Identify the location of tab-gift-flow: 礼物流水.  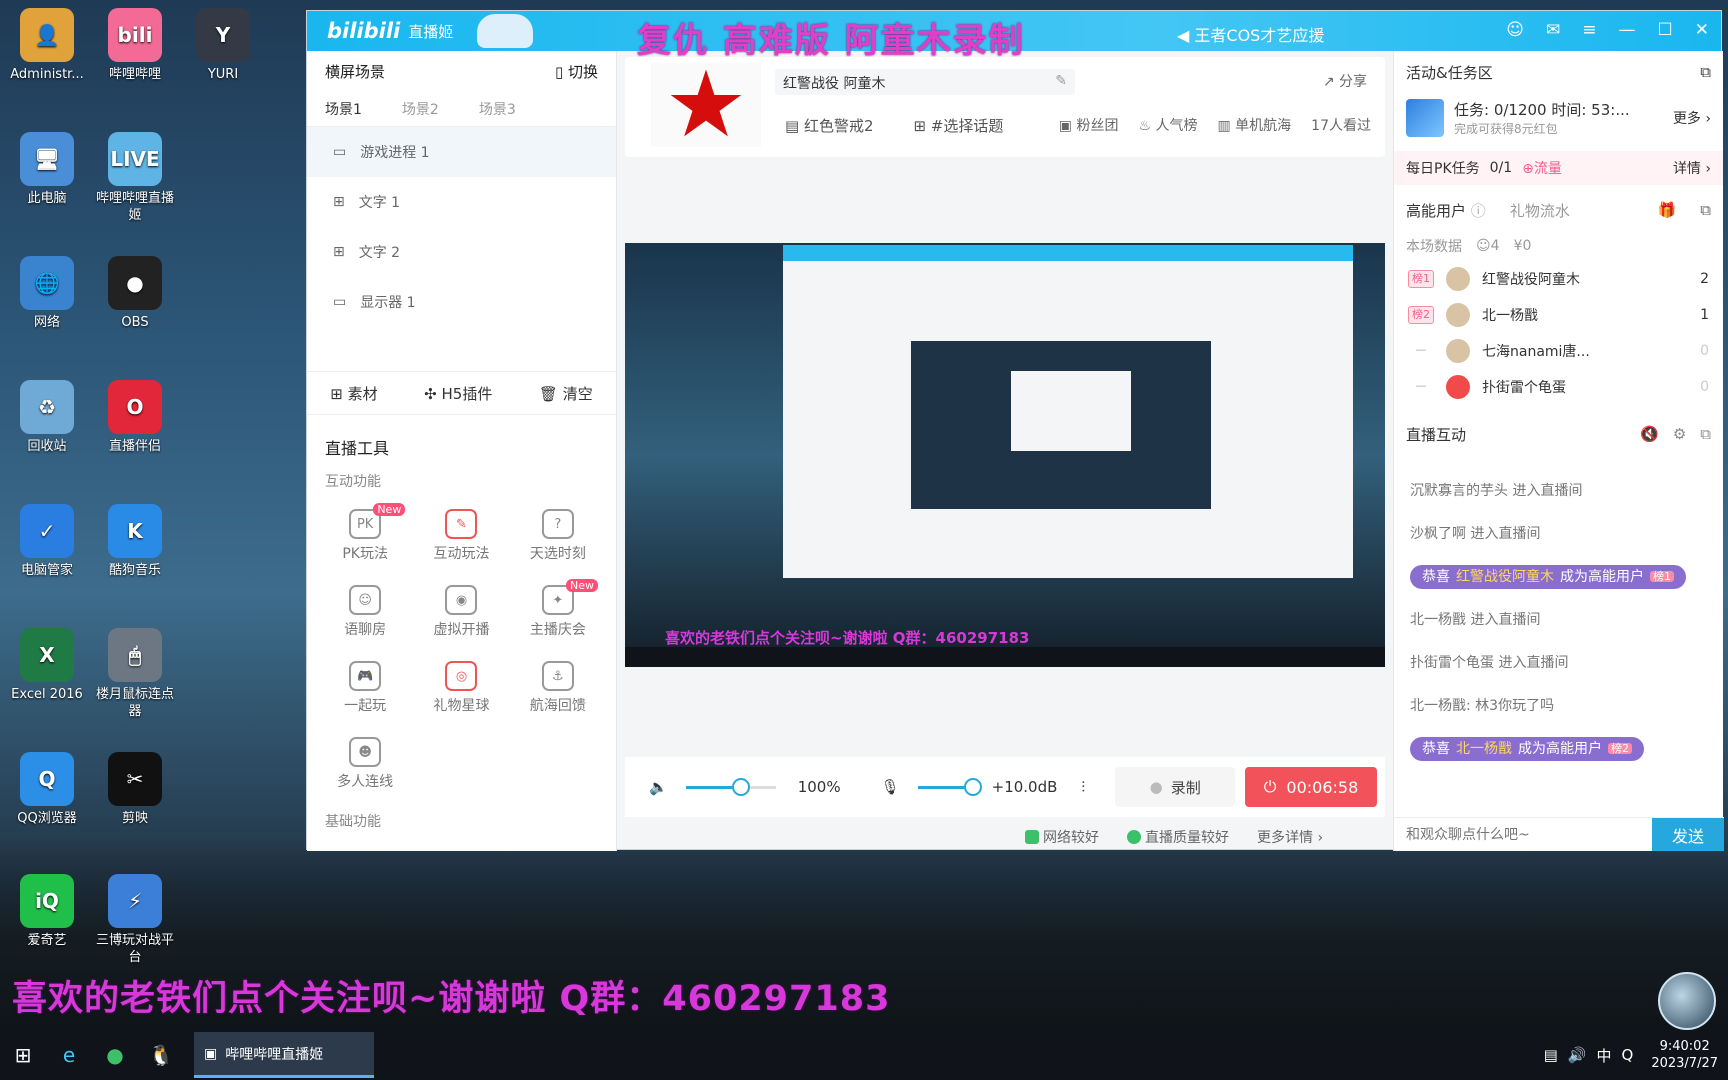
(1540, 210).